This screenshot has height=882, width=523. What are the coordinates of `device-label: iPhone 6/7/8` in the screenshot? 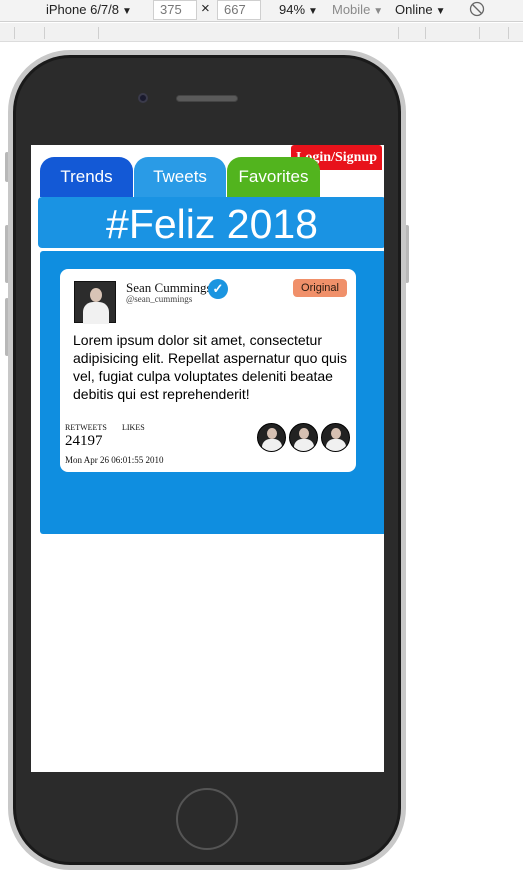 It's located at (83, 9).